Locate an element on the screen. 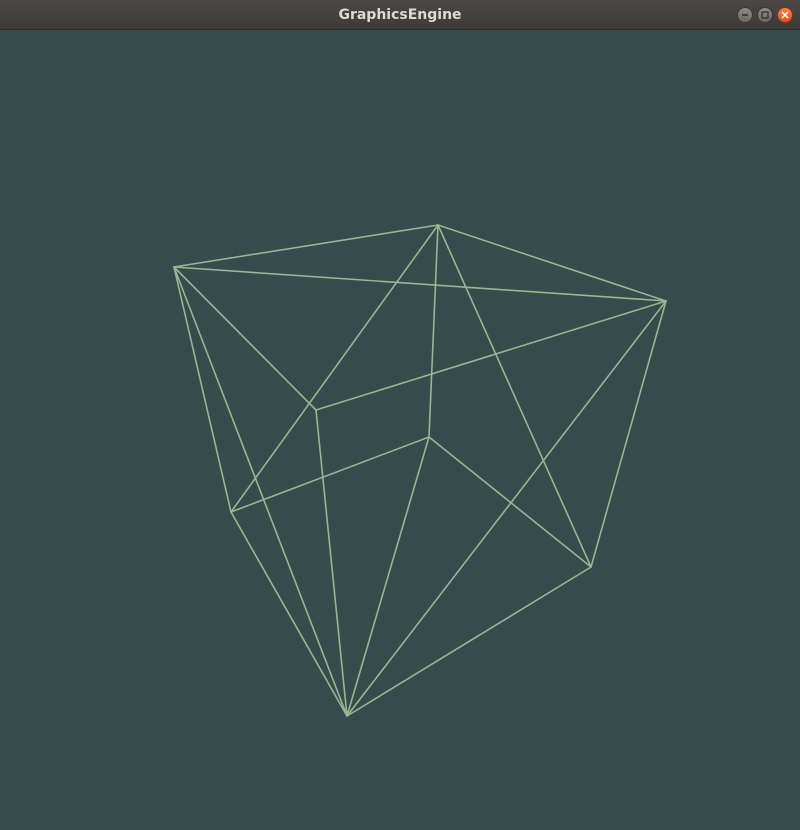 Image resolution: width=800 pixels, height=830 pixels. window-controls is located at coordinates (765, 15).